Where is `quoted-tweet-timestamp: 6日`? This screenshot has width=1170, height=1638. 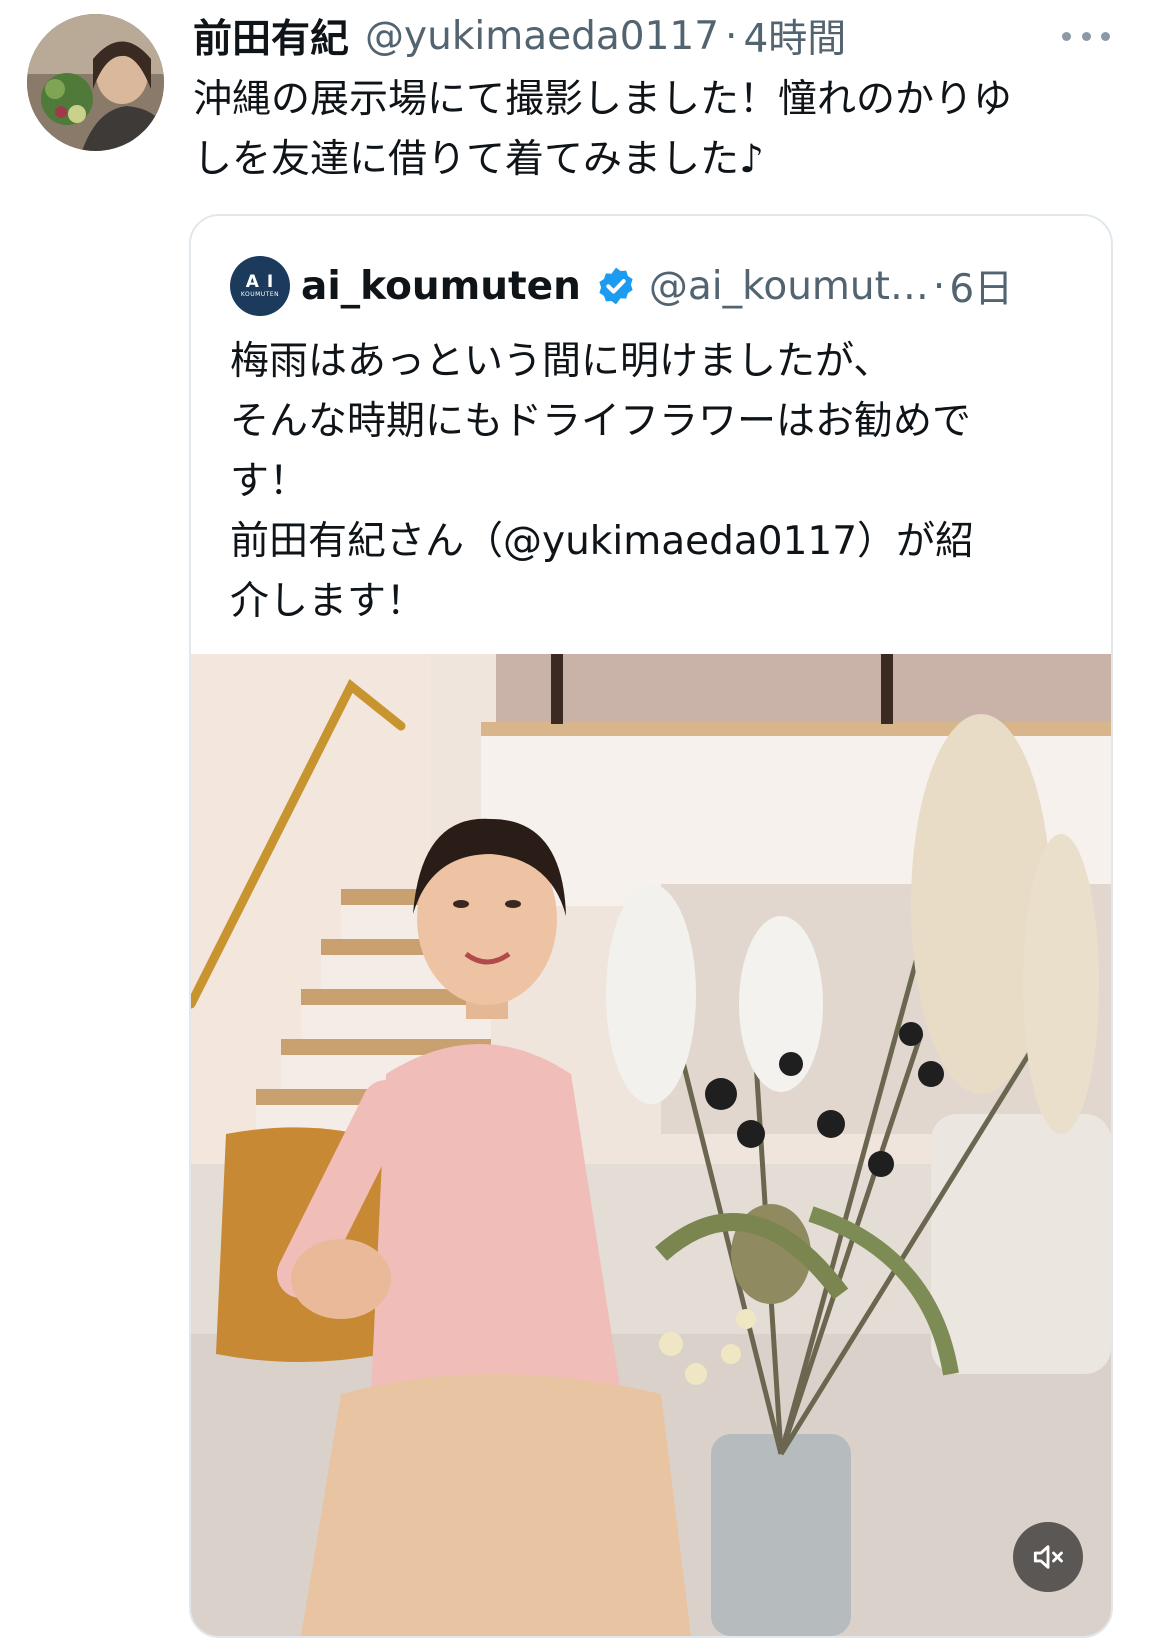
quoted-tweet-timestamp: 6日 is located at coordinates (981, 286).